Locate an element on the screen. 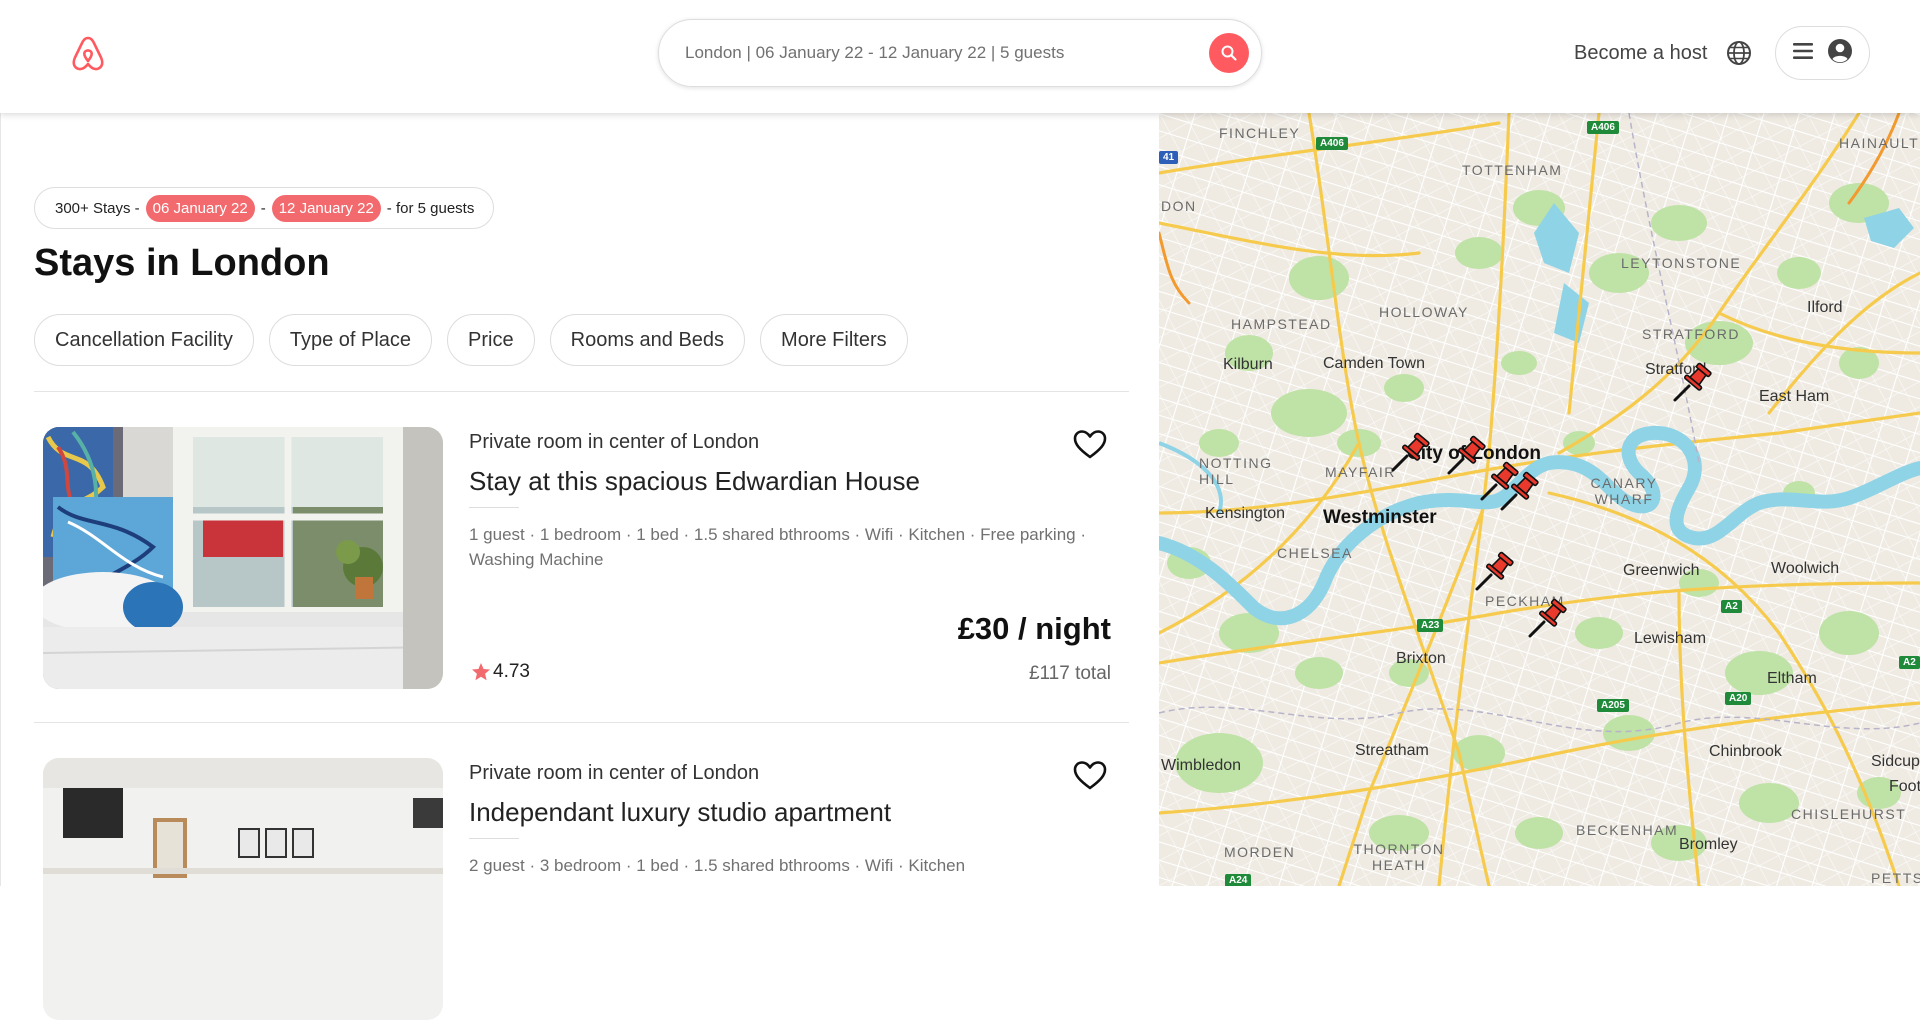 The image size is (1920, 1020). start-date-badge: 06 January 22 is located at coordinates (200, 208).